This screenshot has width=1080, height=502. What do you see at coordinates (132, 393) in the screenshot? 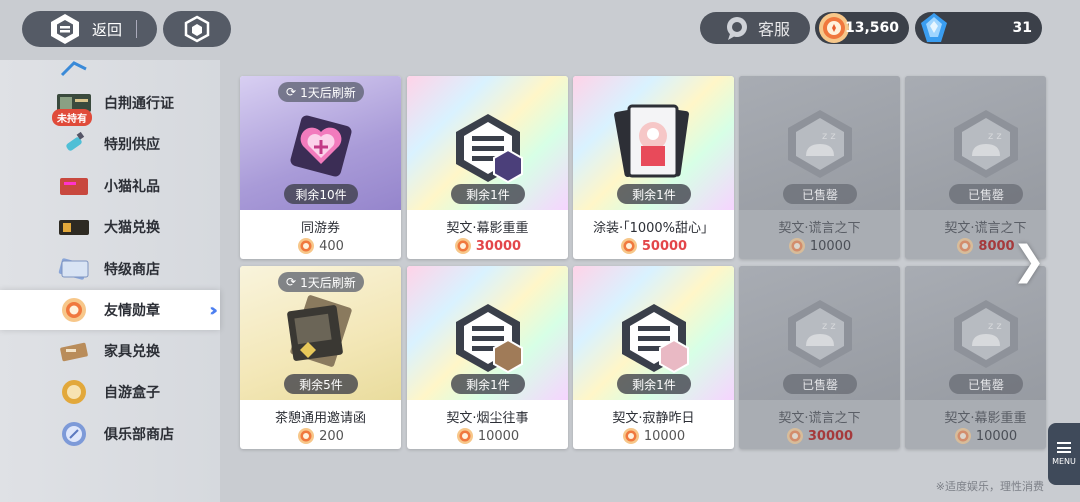
I see `sidebar-item-label: 自游盒子` at bounding box center [132, 393].